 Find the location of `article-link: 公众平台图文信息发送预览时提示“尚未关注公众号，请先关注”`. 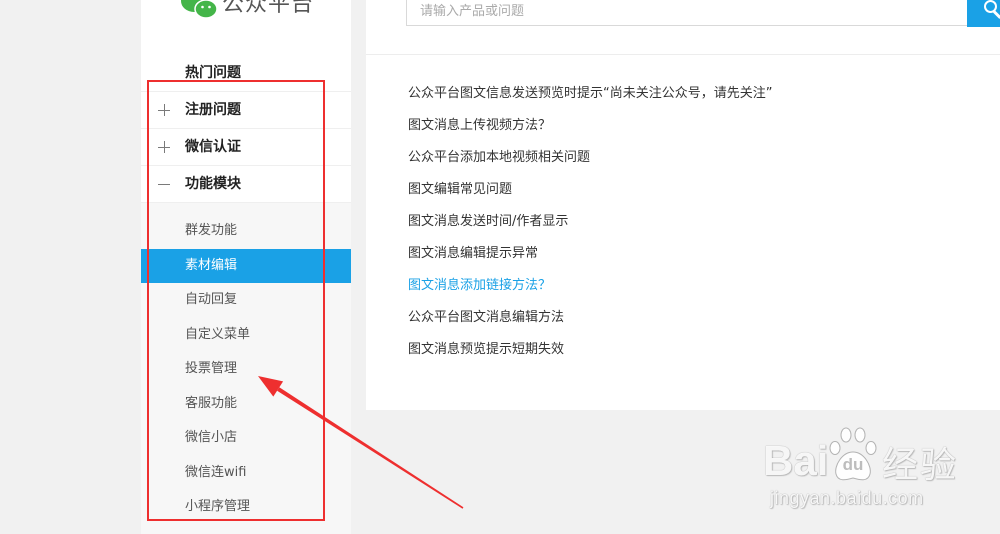

article-link: 公众平台图文信息发送预览时提示“尚未关注公众号，请先关注” is located at coordinates (590, 94).